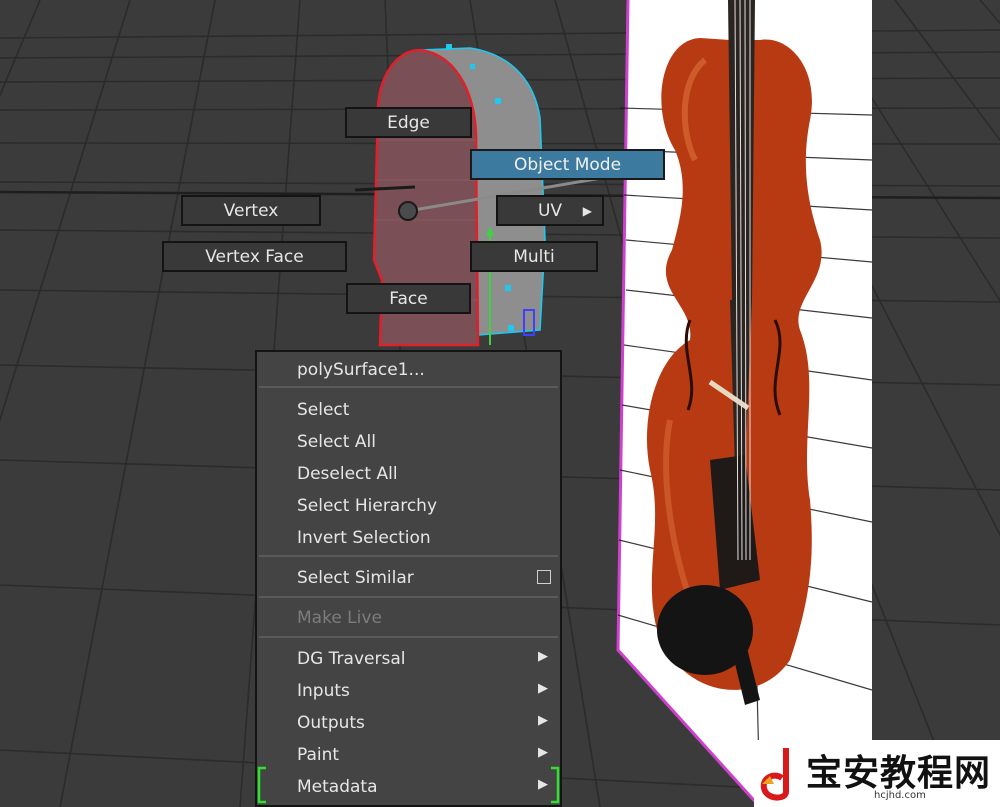 The image size is (1000, 807). Describe the element at coordinates (367, 506) in the screenshot. I see `menu-item-select-hierarchy: Select Hierarchy` at that location.